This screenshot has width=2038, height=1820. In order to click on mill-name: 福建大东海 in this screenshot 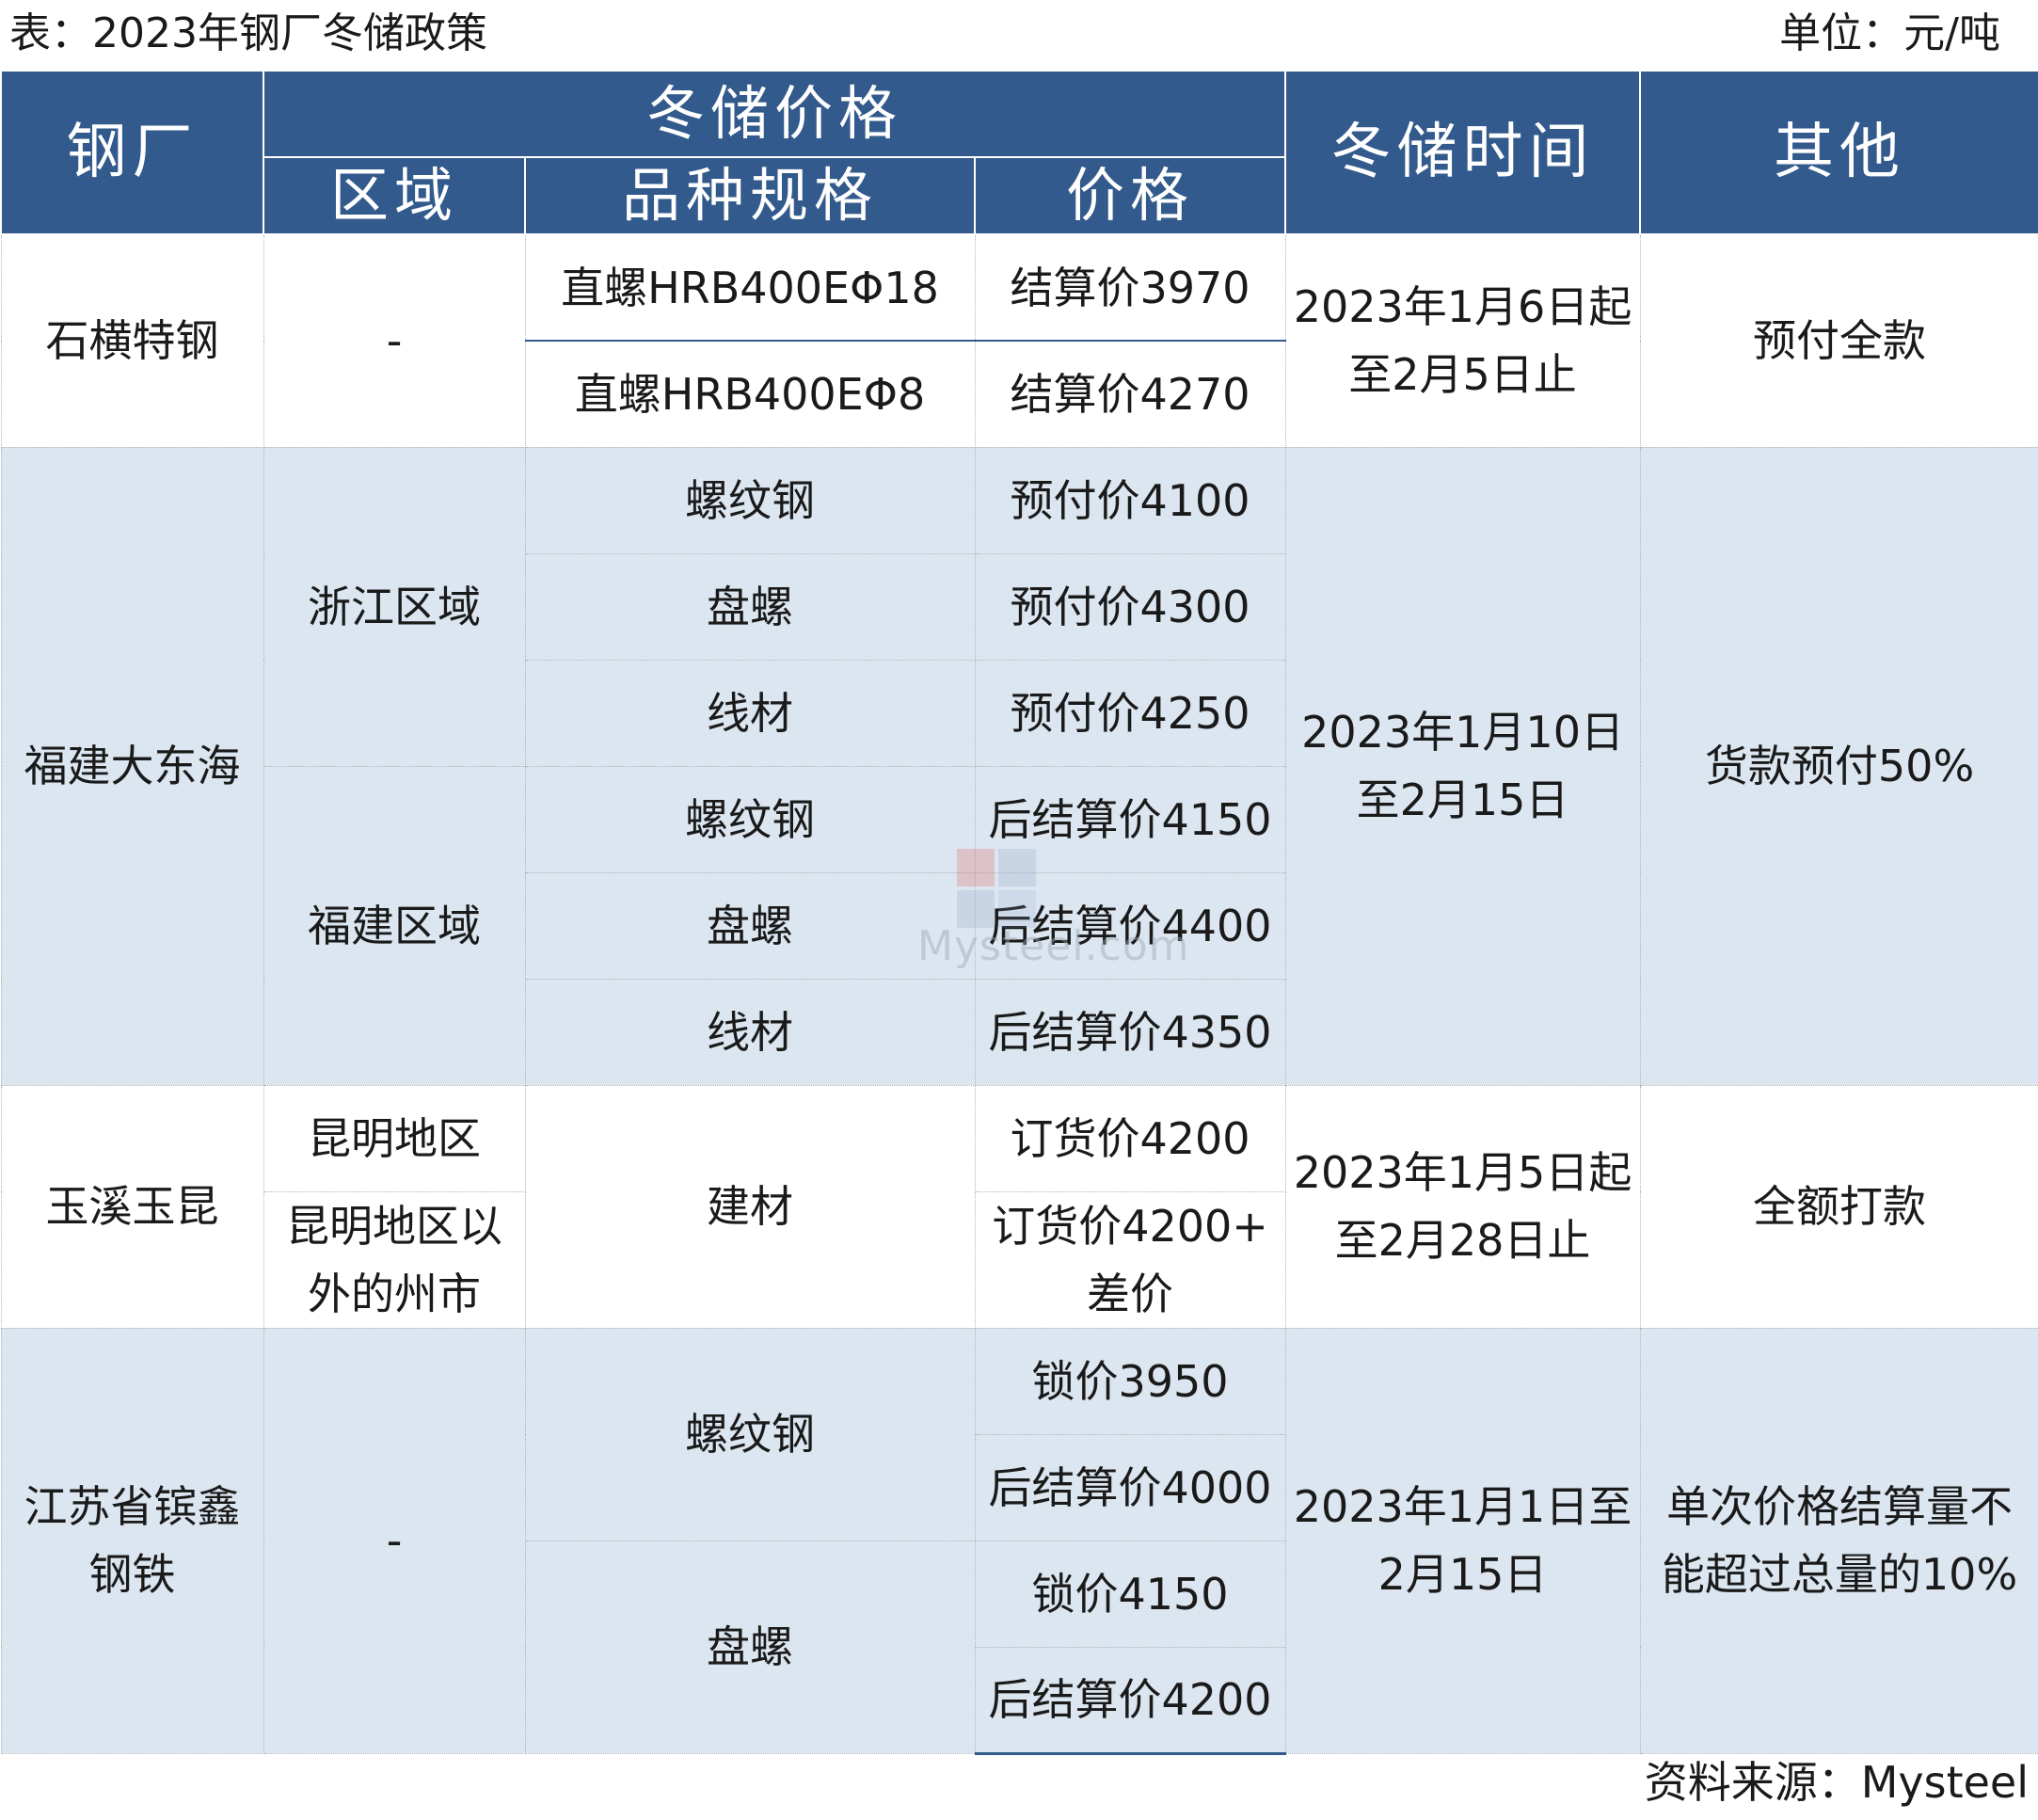, I will do `click(132, 766)`.